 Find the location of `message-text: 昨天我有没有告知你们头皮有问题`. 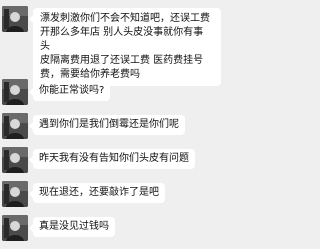

message-text: 昨天我有没有告知你们头皮有问题 is located at coordinates (114, 158).